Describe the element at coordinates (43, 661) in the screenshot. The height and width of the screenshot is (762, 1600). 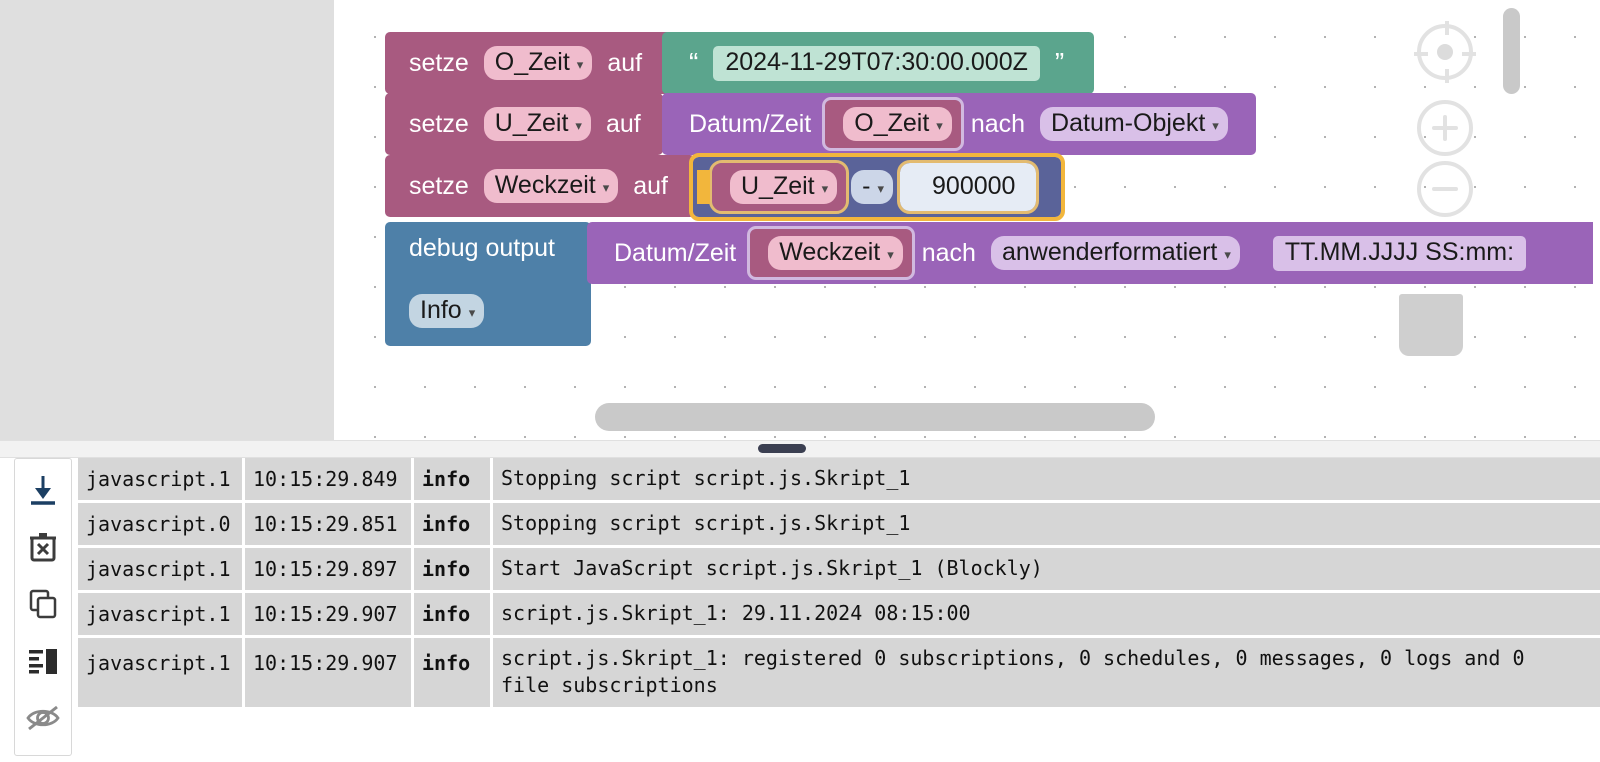
I see `toggle-layout-button` at that location.